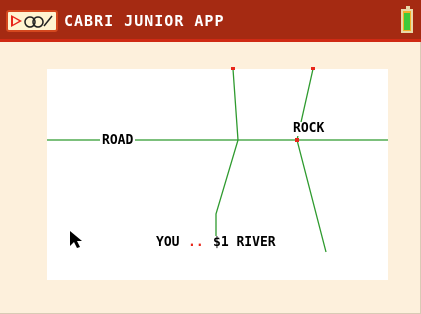 This screenshot has height=314, width=421. I want to click on point-top-left, so click(233, 68).